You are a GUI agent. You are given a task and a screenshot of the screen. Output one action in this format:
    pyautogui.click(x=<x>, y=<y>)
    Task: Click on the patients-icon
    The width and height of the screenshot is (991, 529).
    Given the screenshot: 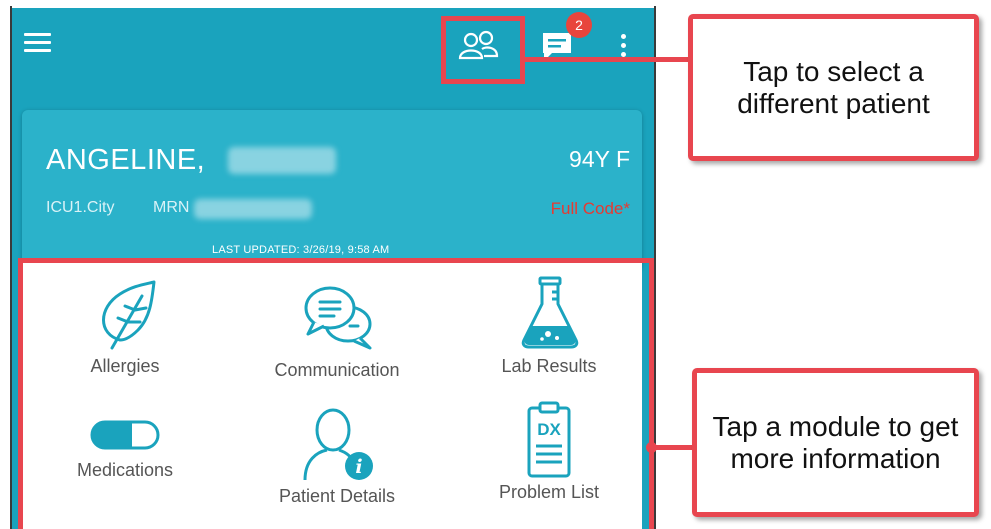 What is the action you would take?
    pyautogui.click(x=479, y=46)
    